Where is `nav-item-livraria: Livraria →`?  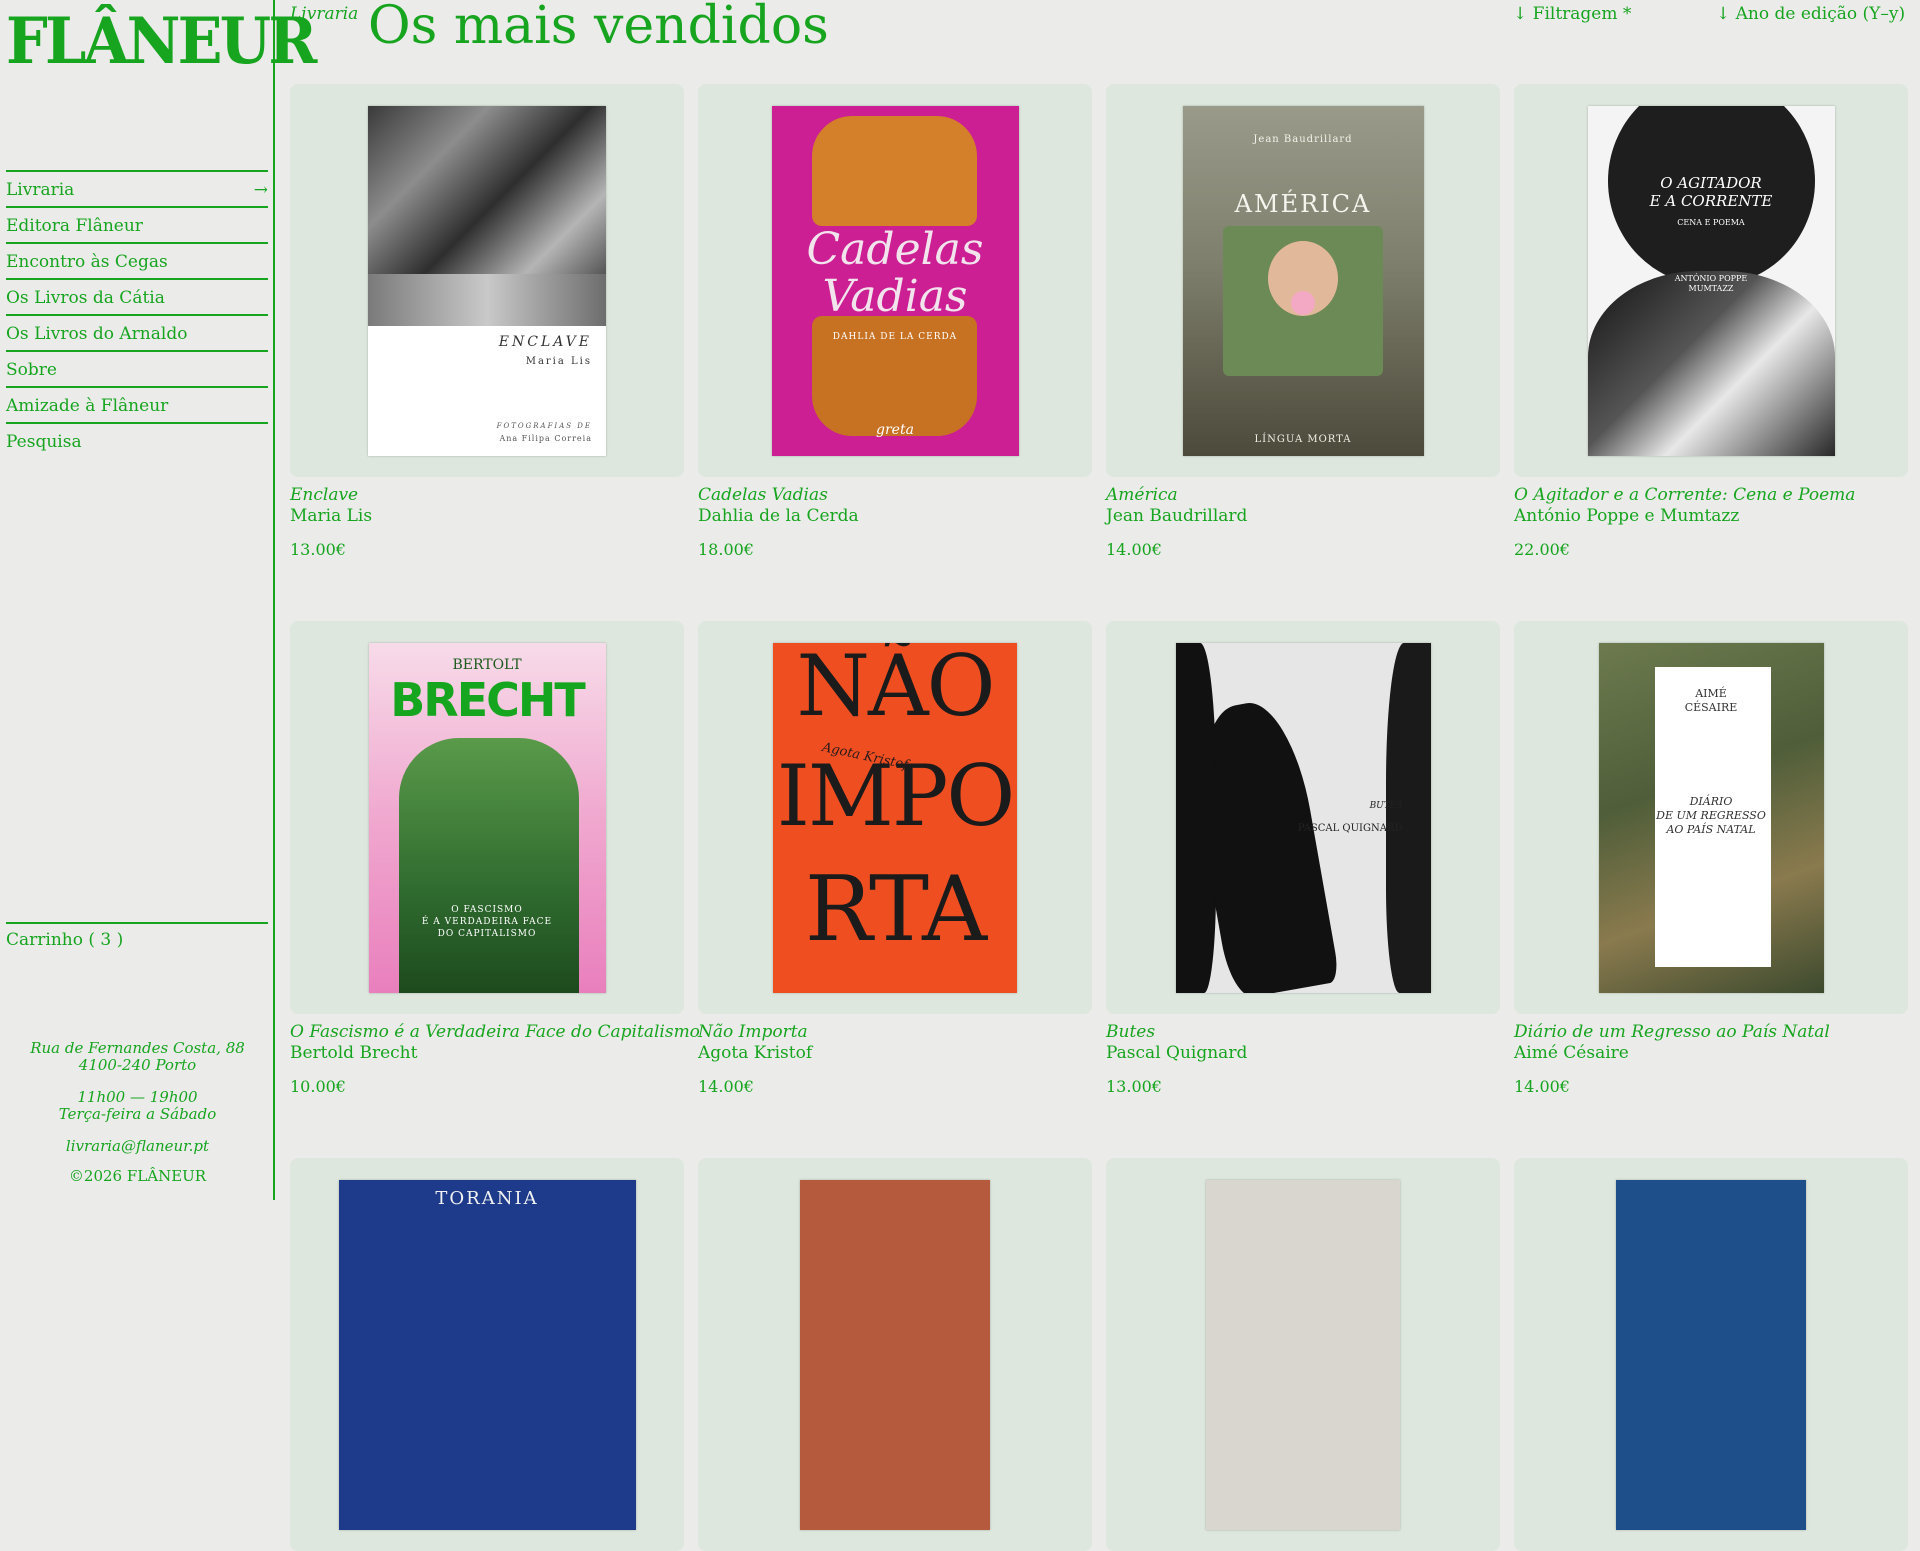 nav-item-livraria: Livraria → is located at coordinates (137, 188).